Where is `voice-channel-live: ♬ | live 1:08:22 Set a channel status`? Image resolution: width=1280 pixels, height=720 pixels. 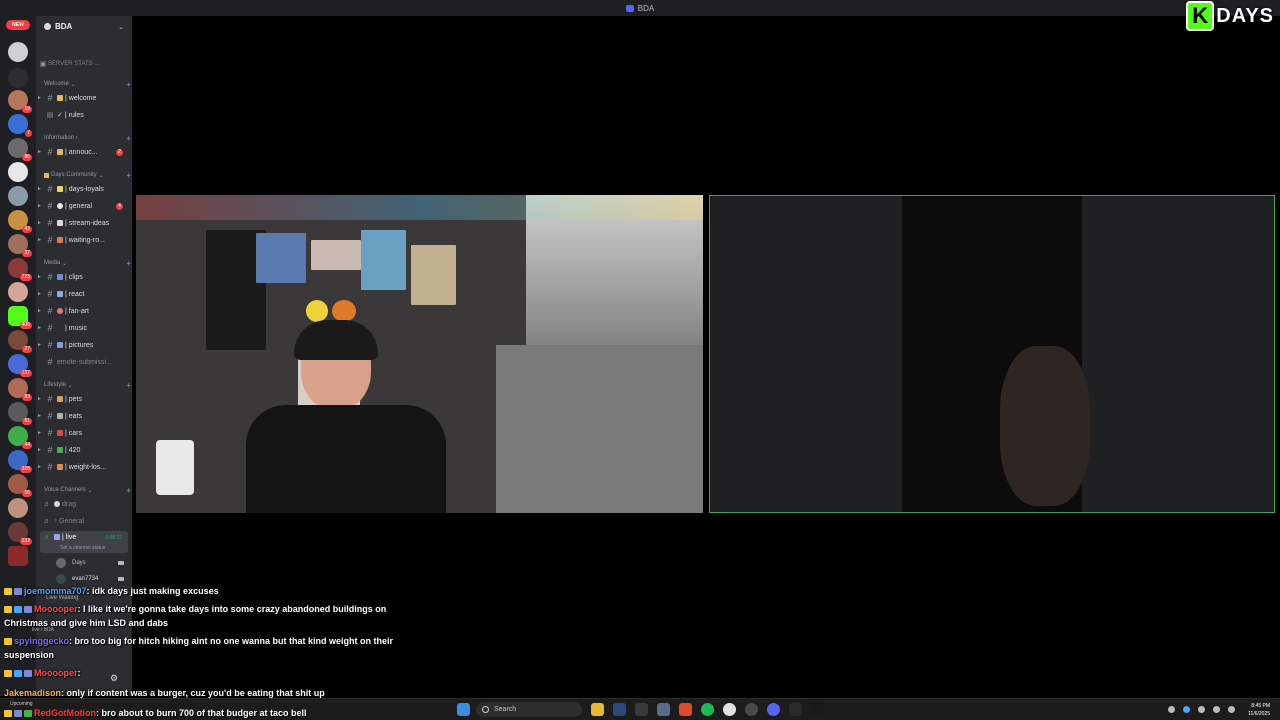
voice-channel-live: ♬ | live 1:08:22 Set a channel status is located at coordinates (84, 542).